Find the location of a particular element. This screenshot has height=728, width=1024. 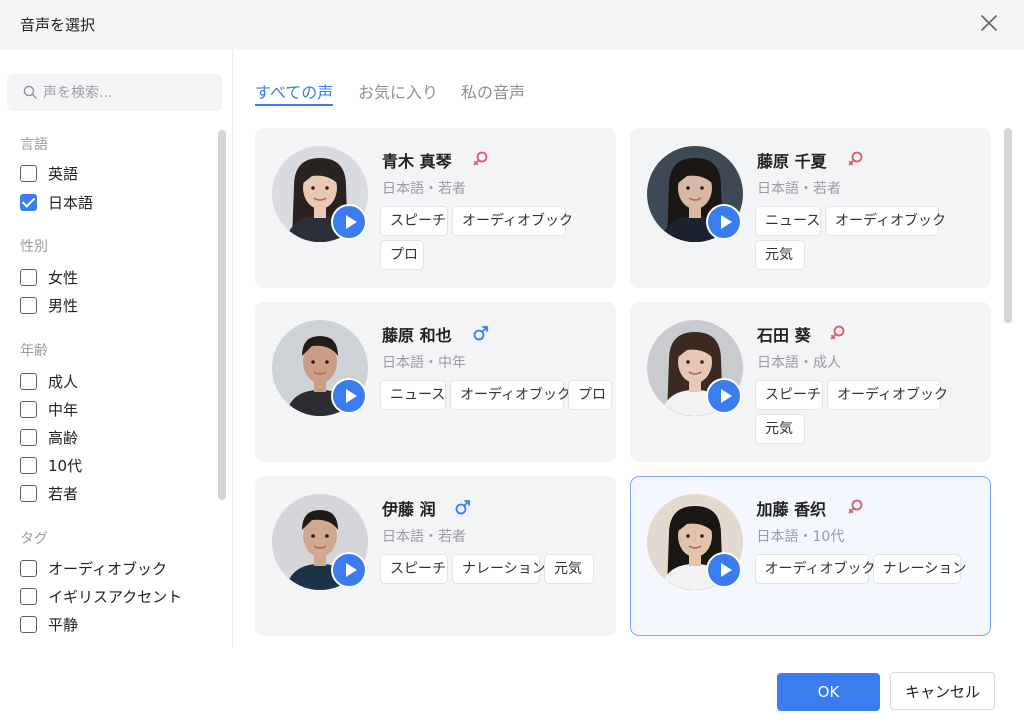

filter-title-tags: タグ is located at coordinates (34, 539).